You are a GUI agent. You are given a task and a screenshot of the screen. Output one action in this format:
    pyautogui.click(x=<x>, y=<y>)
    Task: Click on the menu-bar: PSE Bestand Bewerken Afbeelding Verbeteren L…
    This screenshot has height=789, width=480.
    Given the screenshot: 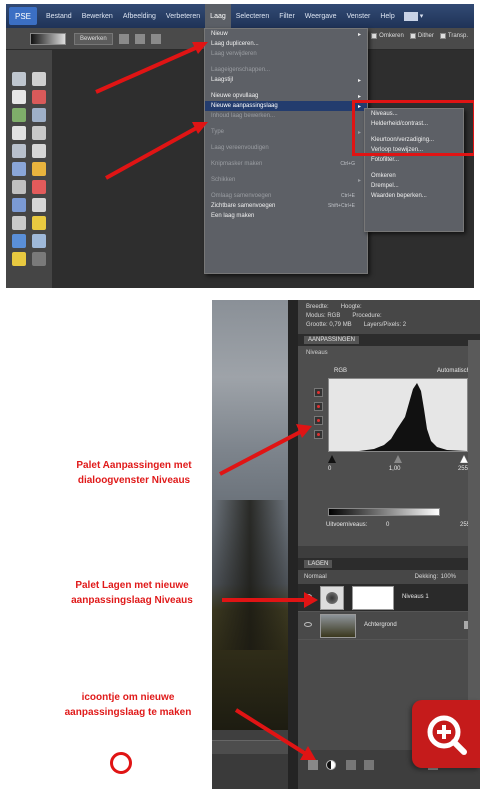 What is the action you would take?
    pyautogui.click(x=240, y=16)
    